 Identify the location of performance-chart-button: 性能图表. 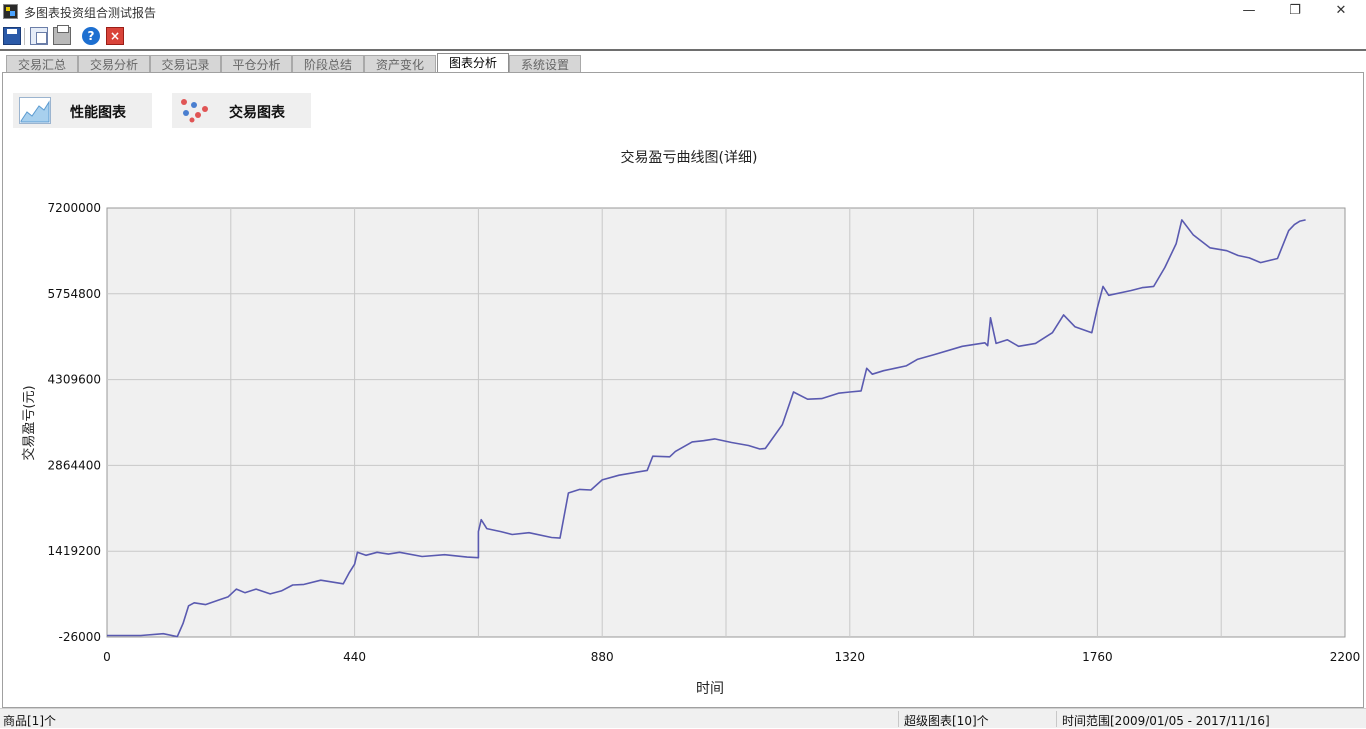
(82, 110).